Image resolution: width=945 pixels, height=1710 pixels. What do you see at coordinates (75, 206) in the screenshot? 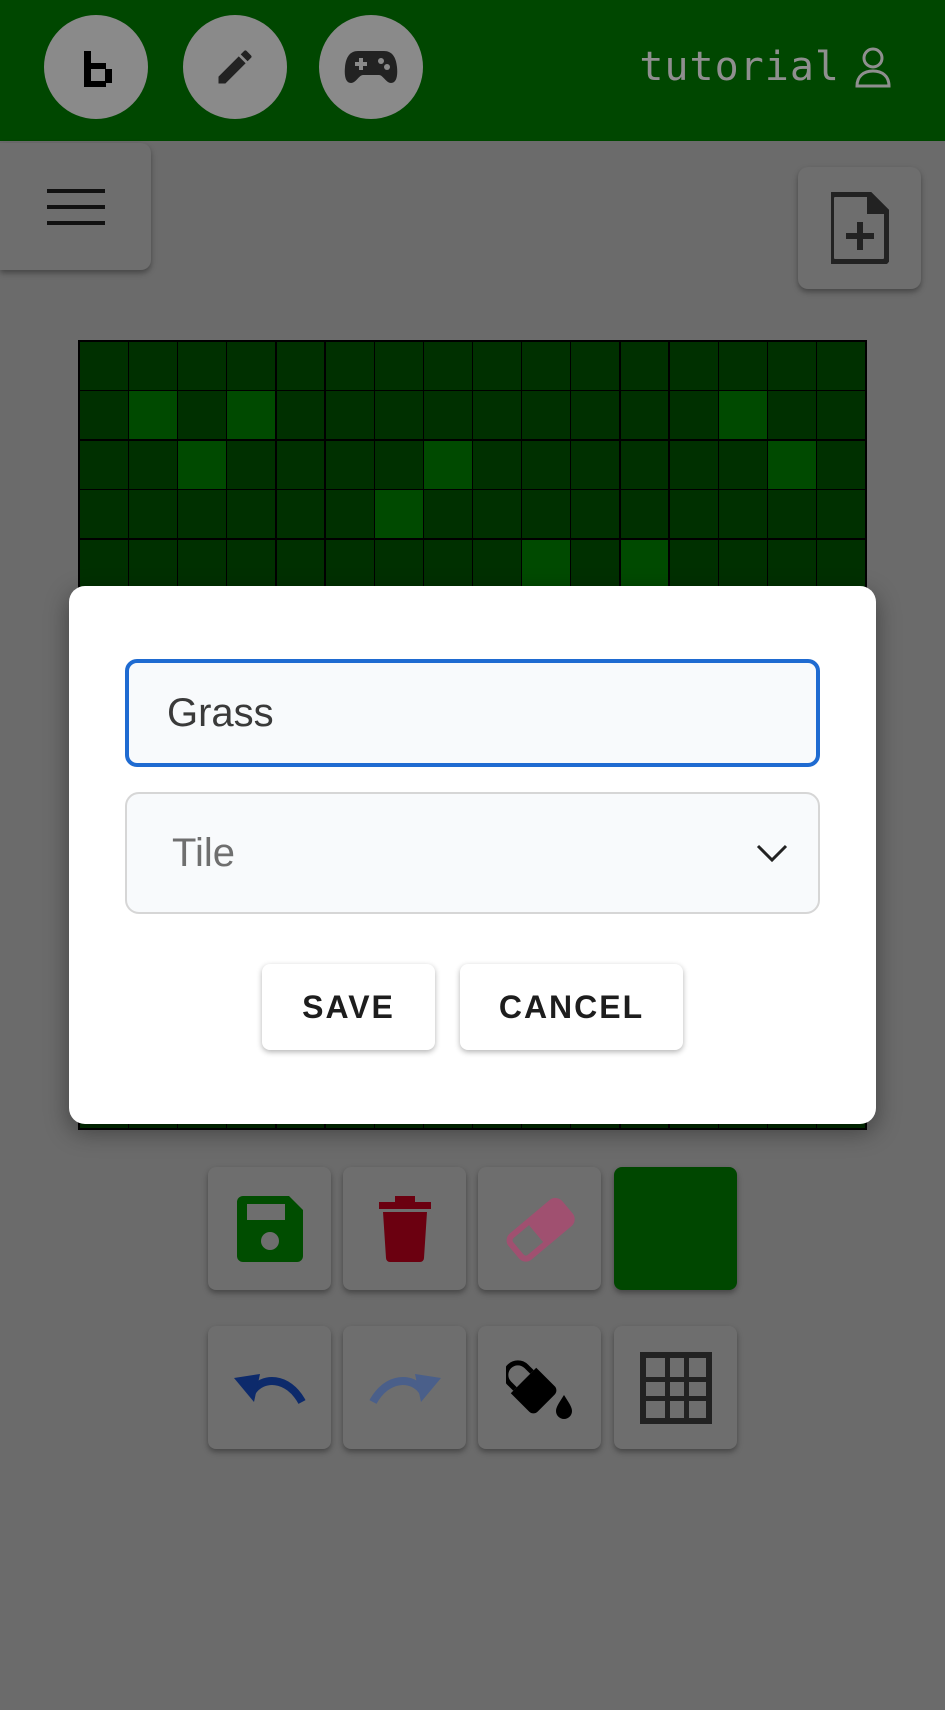
I see `menu-button` at bounding box center [75, 206].